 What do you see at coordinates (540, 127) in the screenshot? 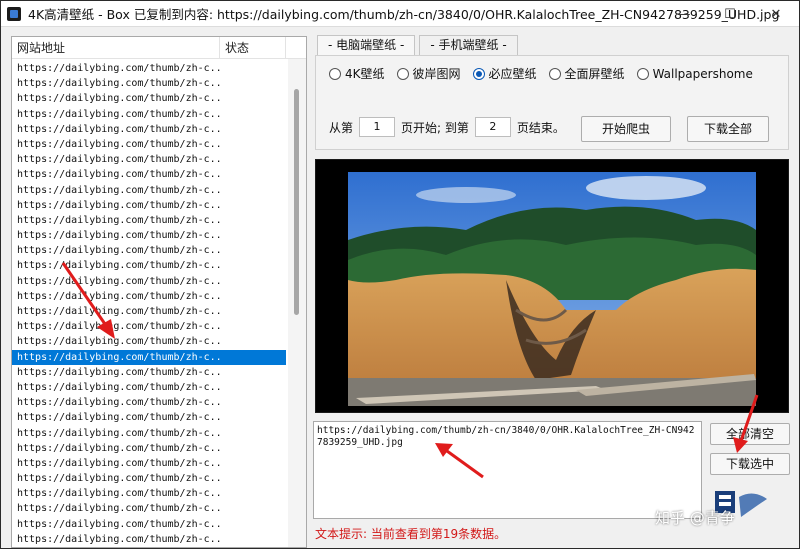
I see `end-suffix-label: 页结束。` at bounding box center [540, 127].